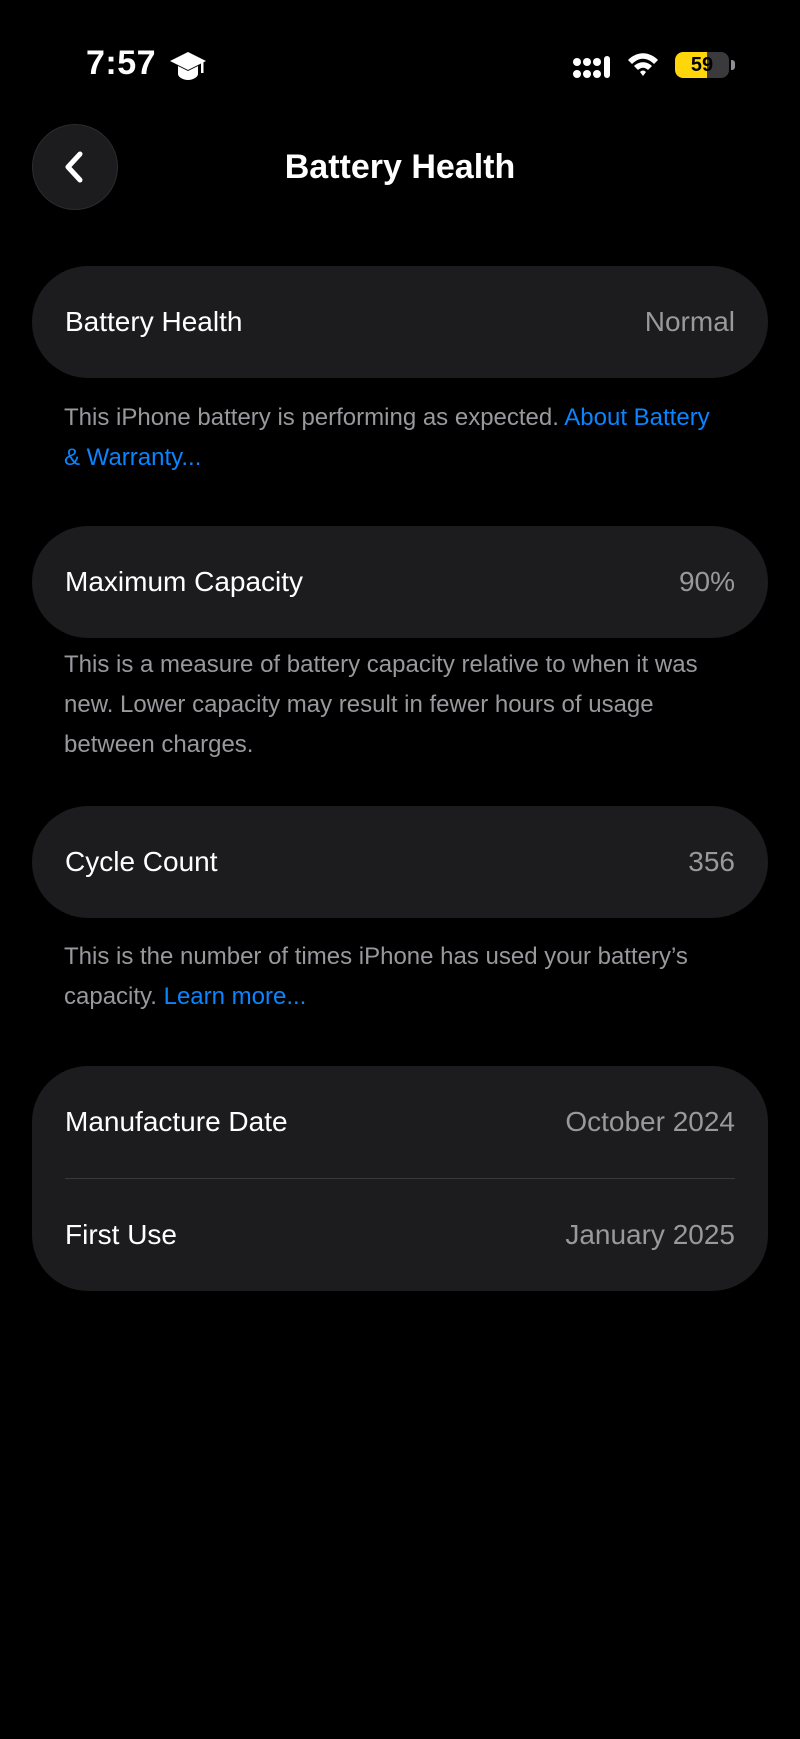  I want to click on maximum-capacity-value: 90%, so click(706, 581).